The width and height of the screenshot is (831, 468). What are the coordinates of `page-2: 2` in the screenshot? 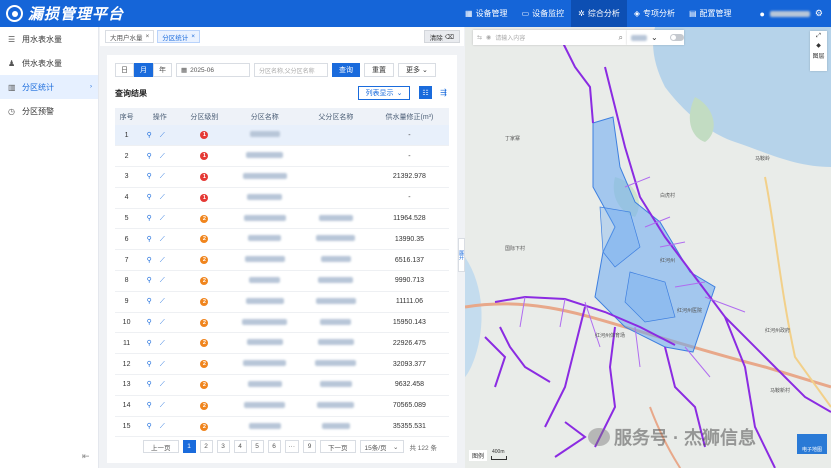 It's located at (206, 446).